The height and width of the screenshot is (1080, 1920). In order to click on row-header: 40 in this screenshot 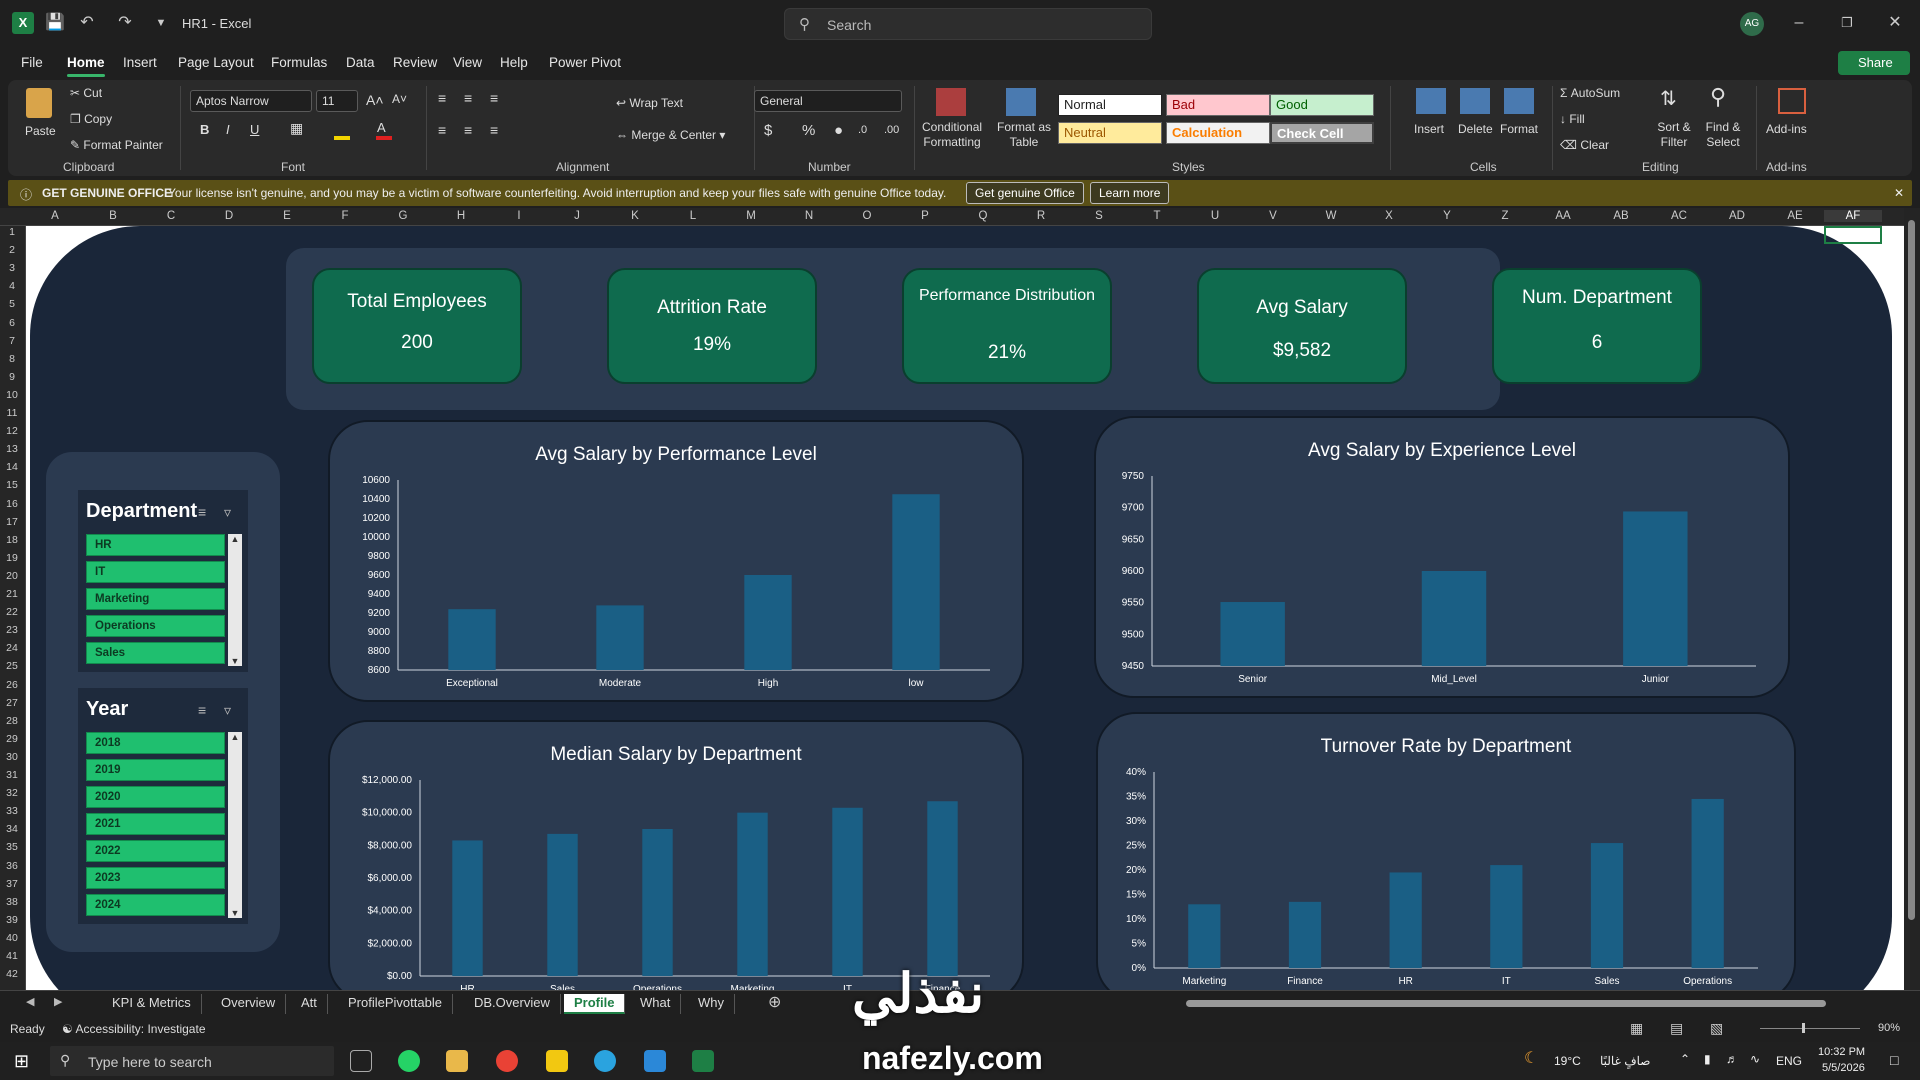, I will do `click(12, 938)`.